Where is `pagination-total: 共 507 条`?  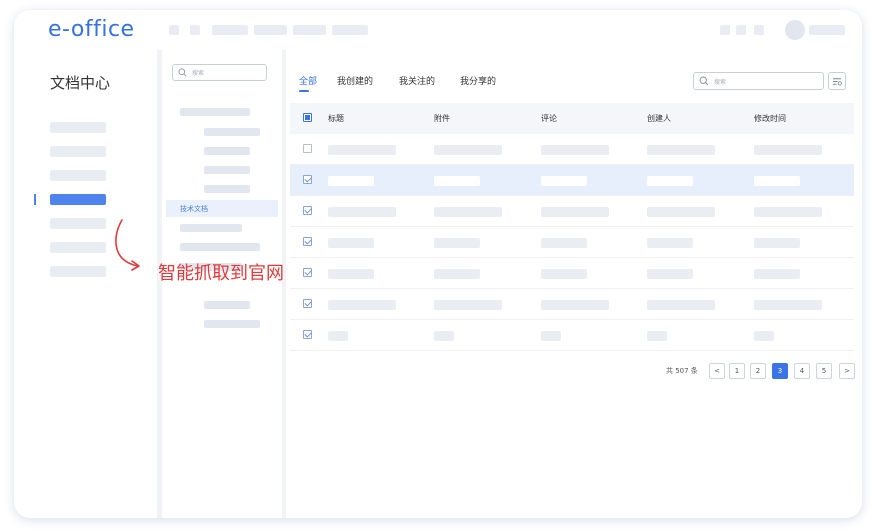 pagination-total: 共 507 条 is located at coordinates (682, 371).